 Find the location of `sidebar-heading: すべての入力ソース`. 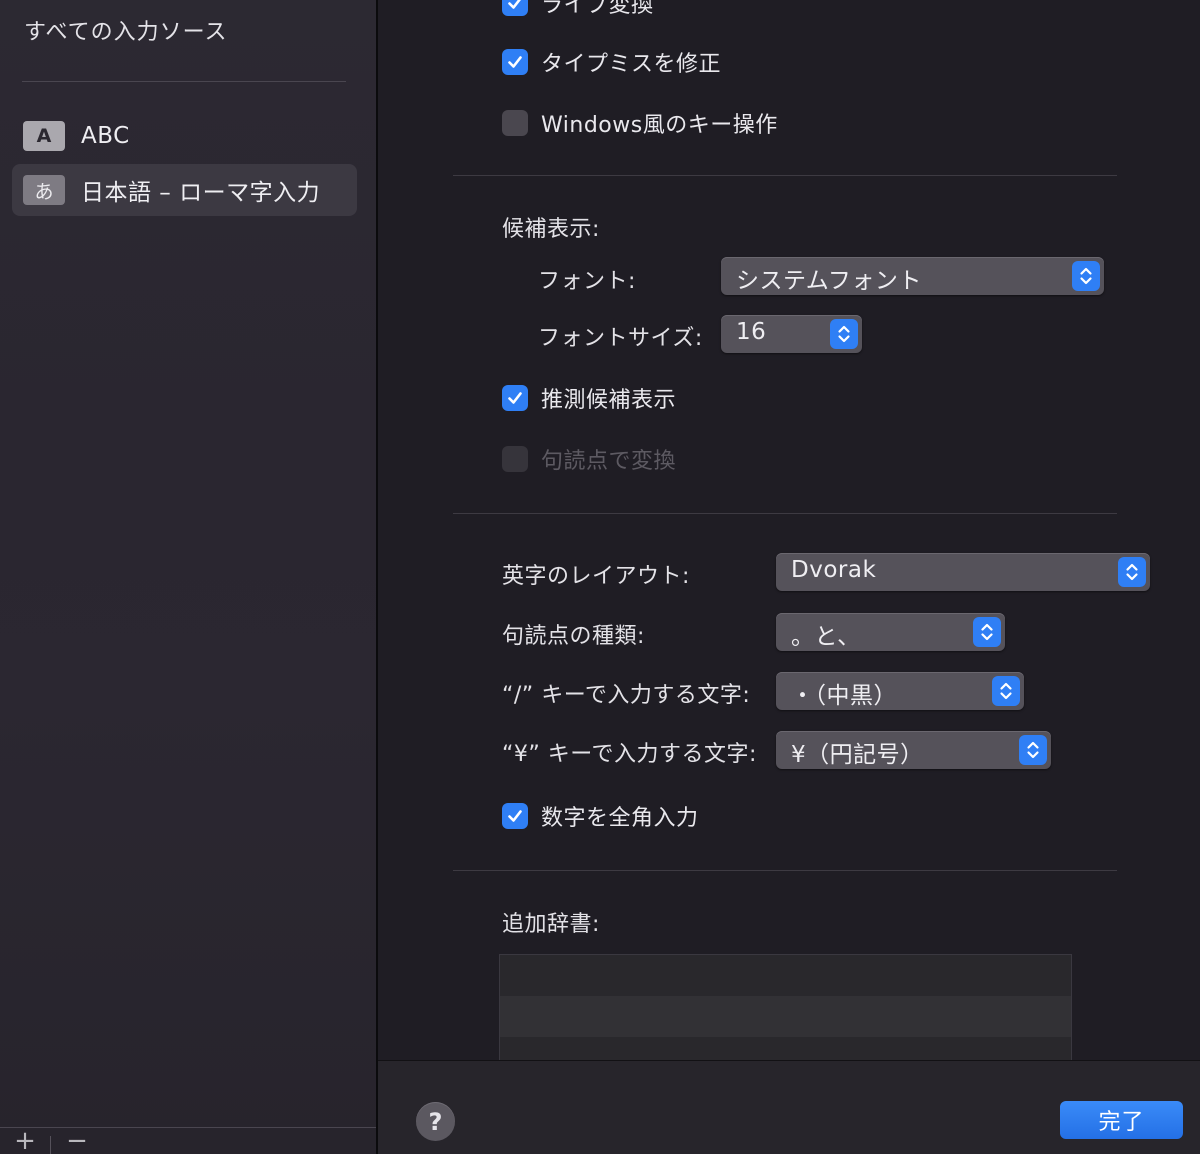

sidebar-heading: すべての入力ソース is located at coordinates (126, 32).